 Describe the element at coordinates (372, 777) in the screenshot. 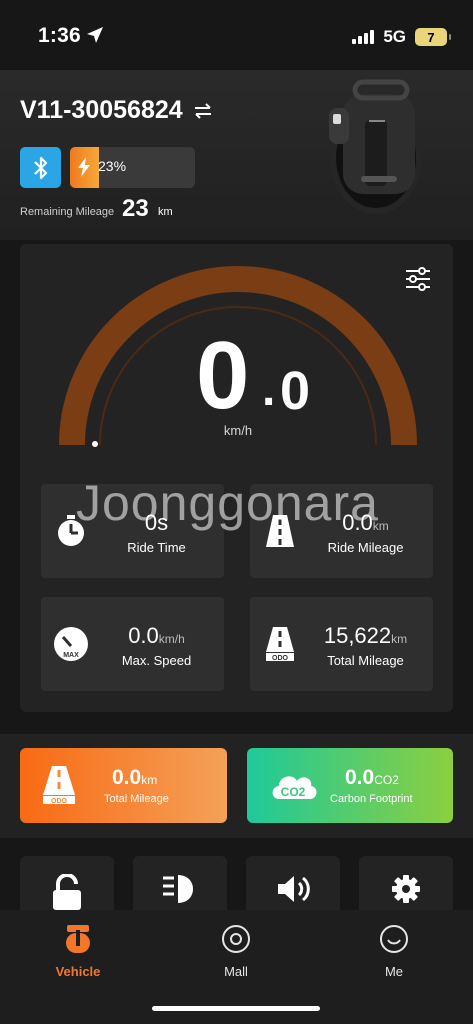

I see `carbon-footprint-value: 0.0CO2` at that location.